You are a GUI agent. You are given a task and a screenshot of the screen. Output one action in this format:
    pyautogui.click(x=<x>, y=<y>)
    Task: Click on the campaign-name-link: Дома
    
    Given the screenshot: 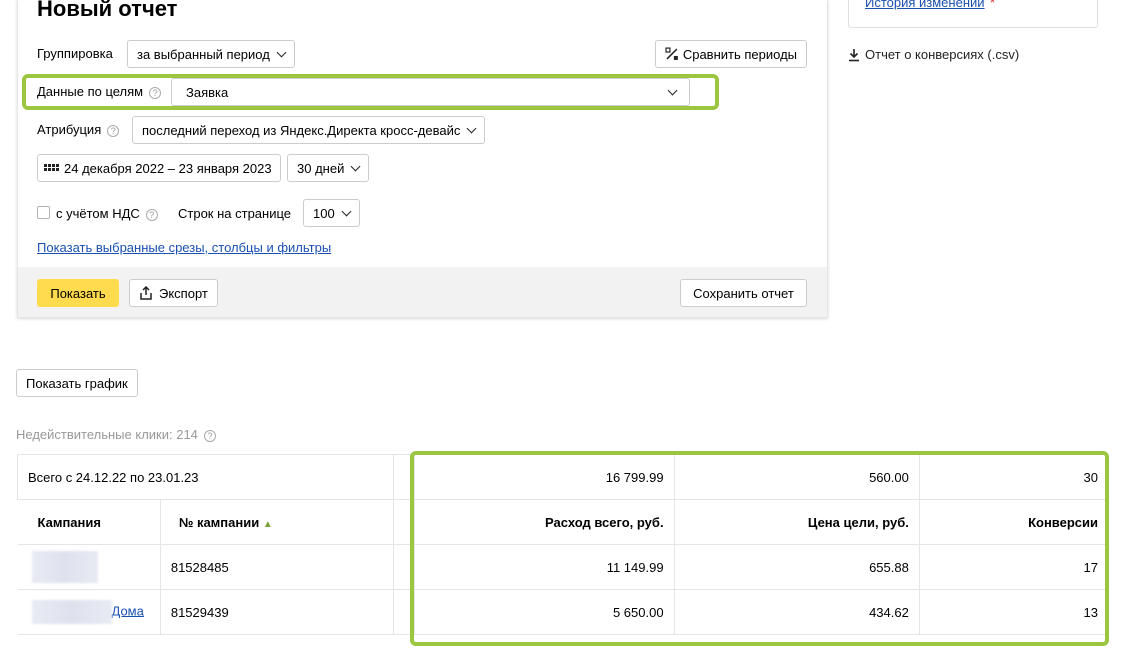 What is the action you would take?
    pyautogui.click(x=128, y=610)
    